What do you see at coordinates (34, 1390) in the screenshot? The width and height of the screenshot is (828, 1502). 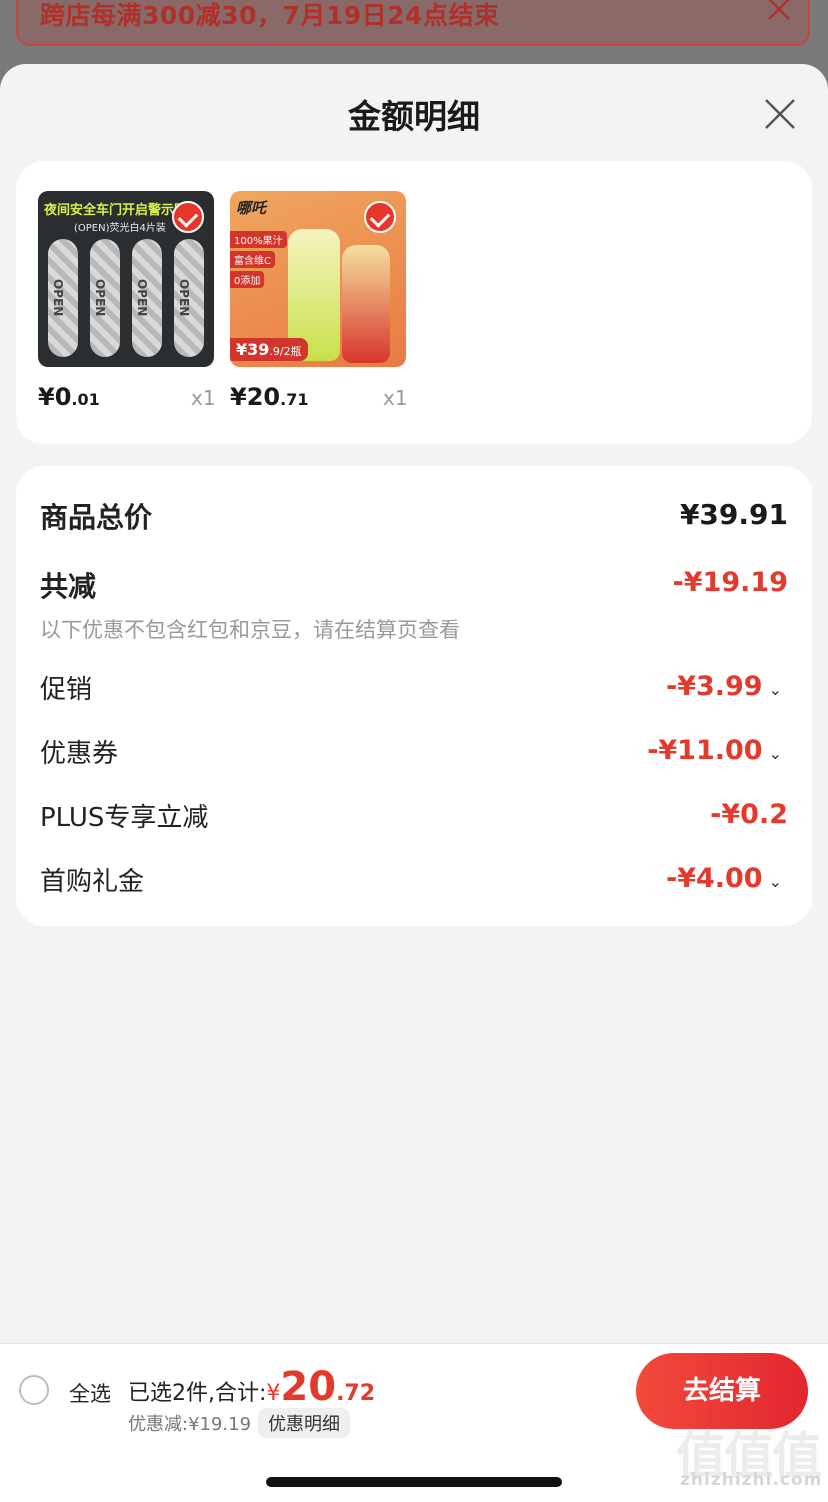 I see `select-all-radio` at bounding box center [34, 1390].